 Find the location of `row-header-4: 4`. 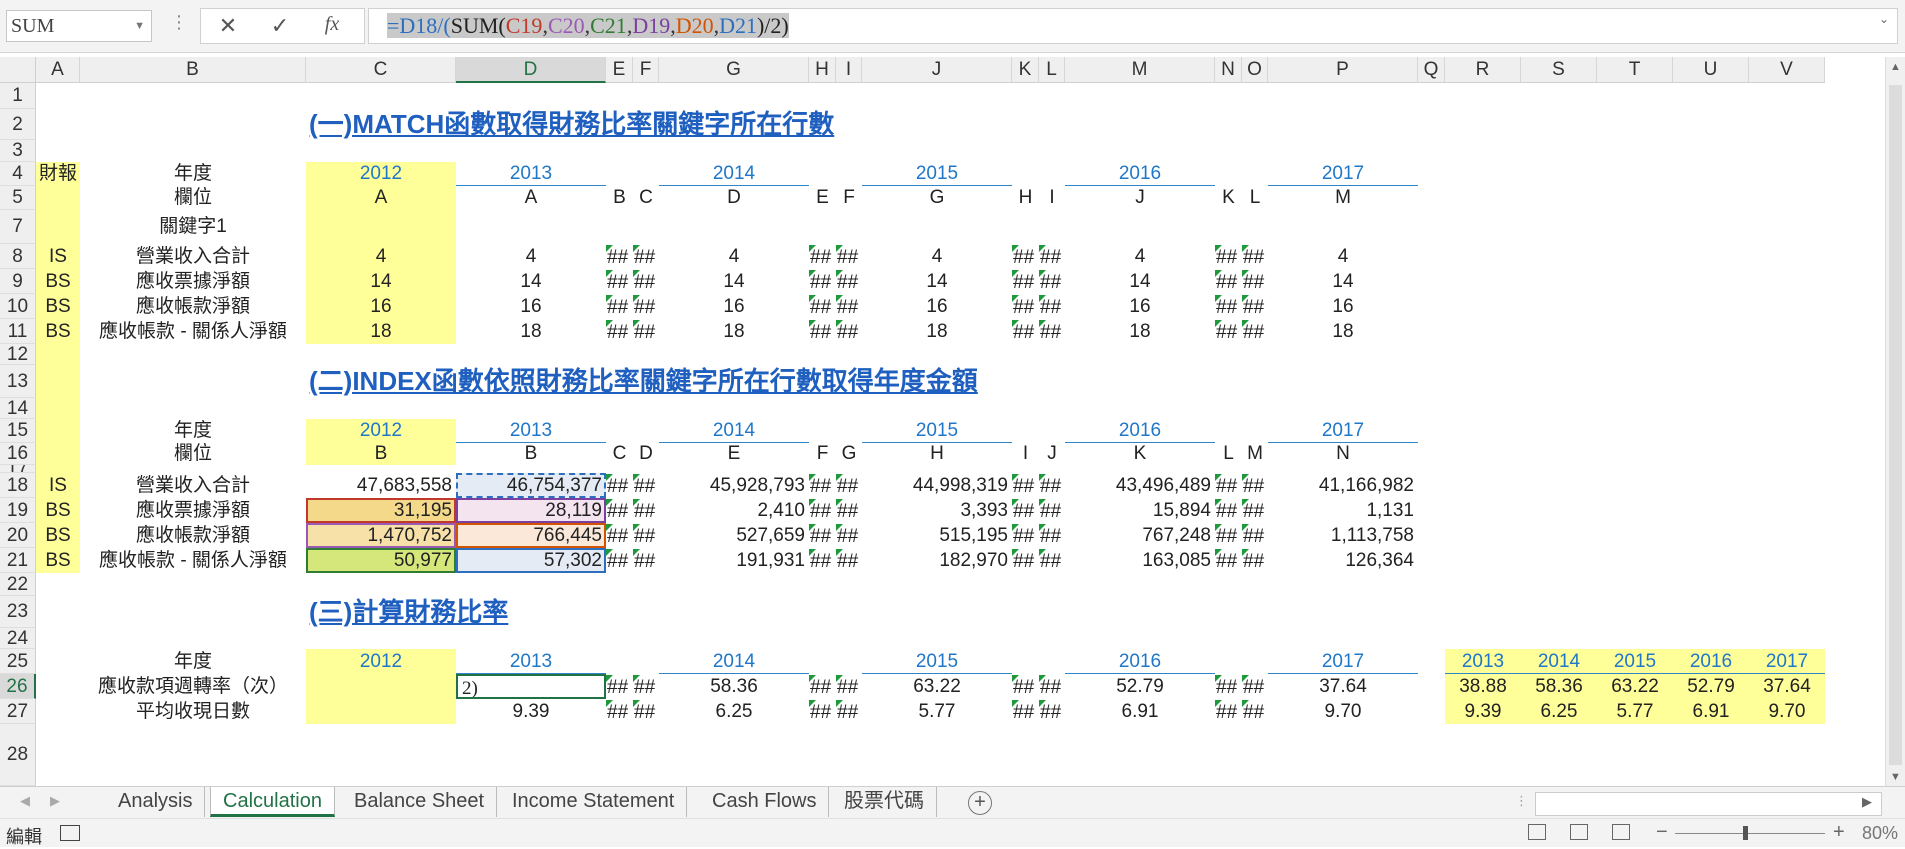

row-header-4: 4 is located at coordinates (18, 174).